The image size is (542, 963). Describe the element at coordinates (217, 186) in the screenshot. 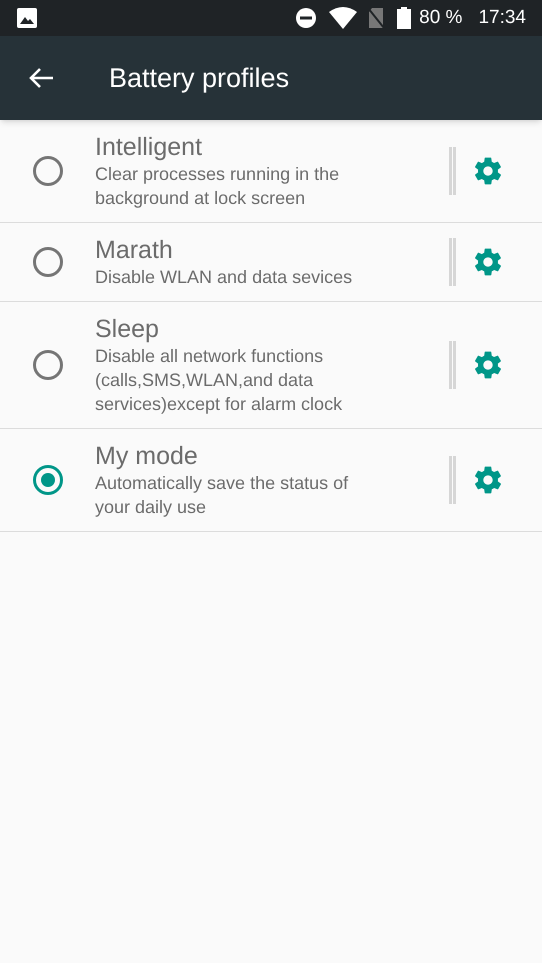

I see `profile-description: Clear processes running in the background at lock screen` at that location.